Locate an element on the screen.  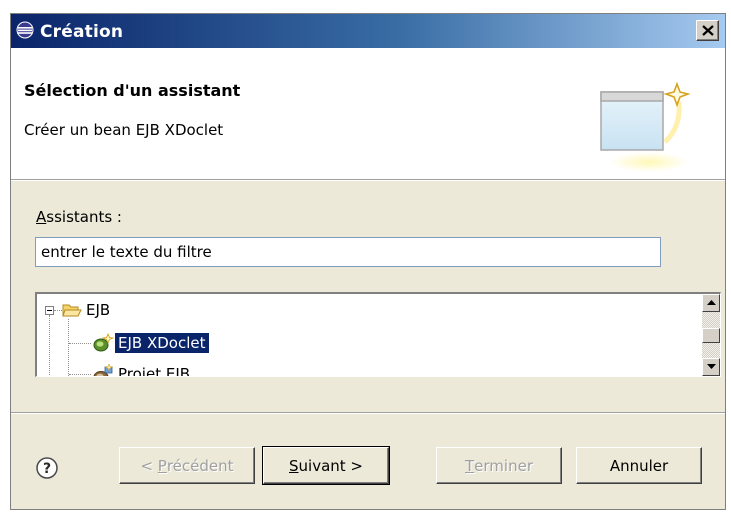
previous-button-prefix: < is located at coordinates (149, 465).